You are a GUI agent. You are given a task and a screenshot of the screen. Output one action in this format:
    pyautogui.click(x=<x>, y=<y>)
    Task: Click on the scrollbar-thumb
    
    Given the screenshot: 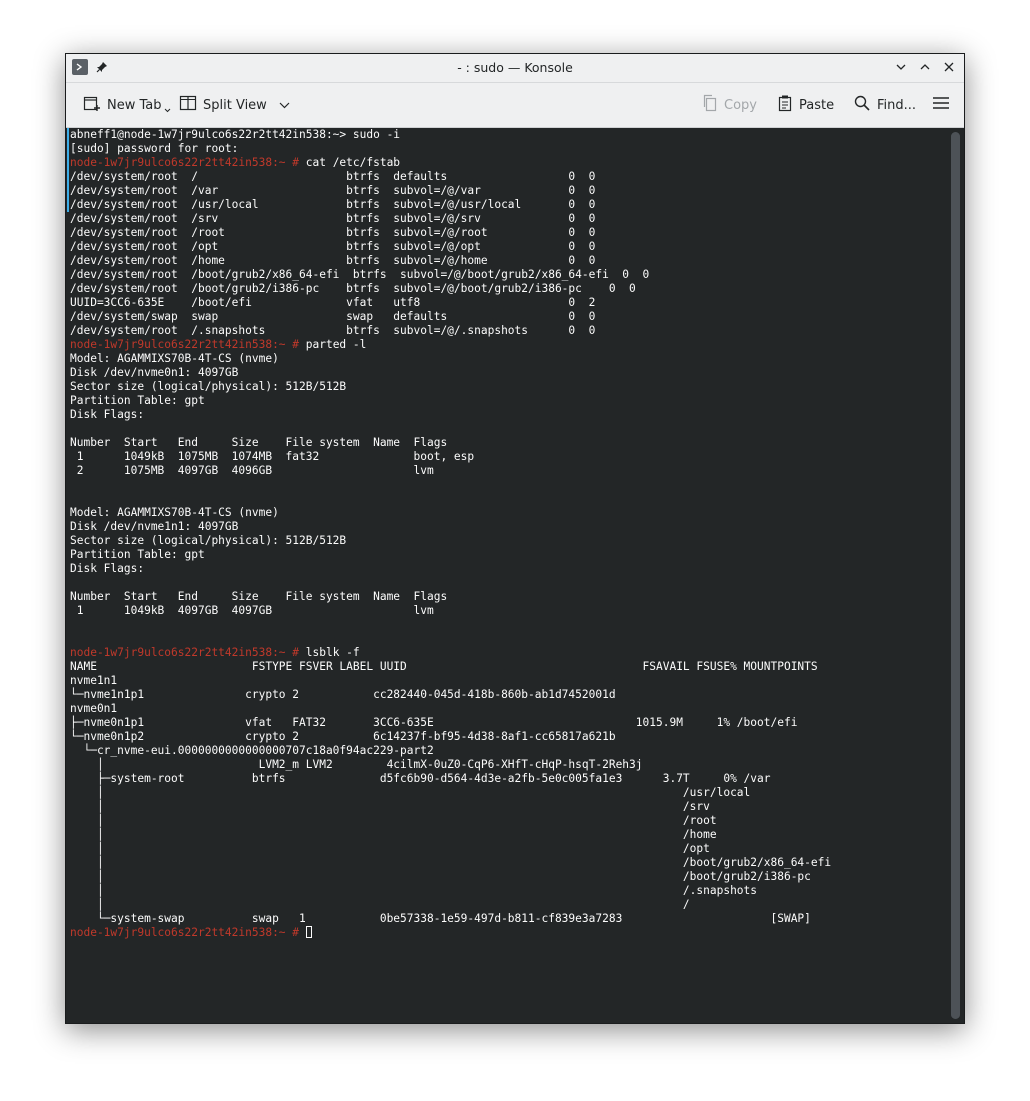 What is the action you would take?
    pyautogui.click(x=955, y=575)
    